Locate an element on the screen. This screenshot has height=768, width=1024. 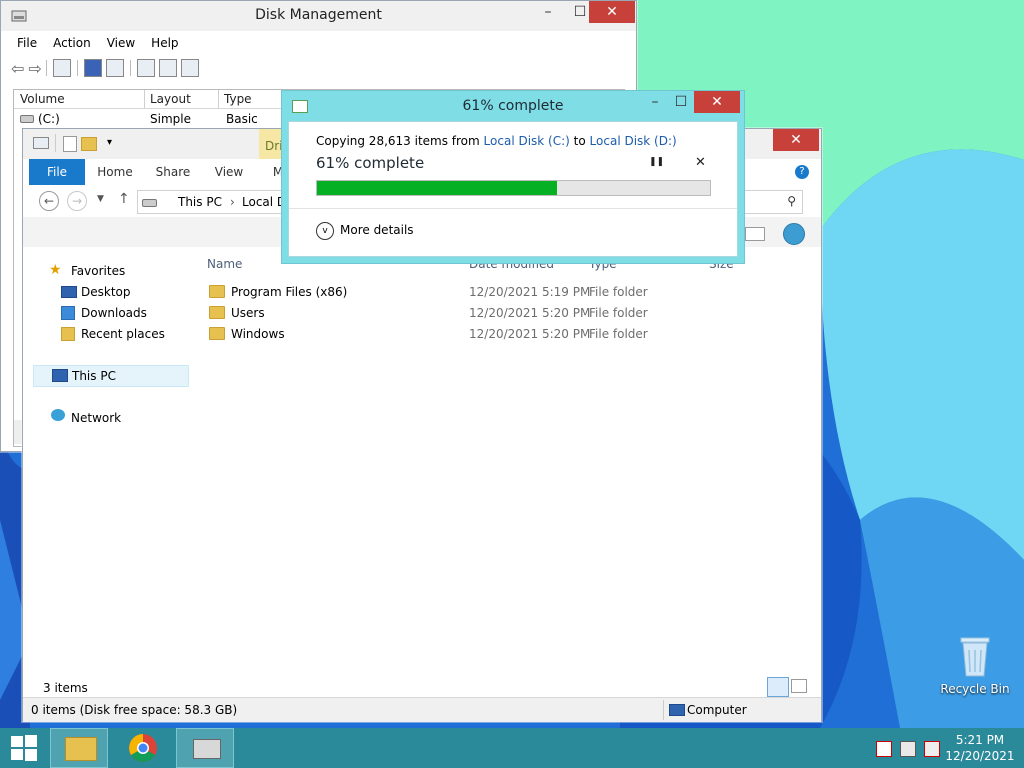
file-row: Windows 12/20/2021 5:20 PM File folder is located at coordinates (509, 334).